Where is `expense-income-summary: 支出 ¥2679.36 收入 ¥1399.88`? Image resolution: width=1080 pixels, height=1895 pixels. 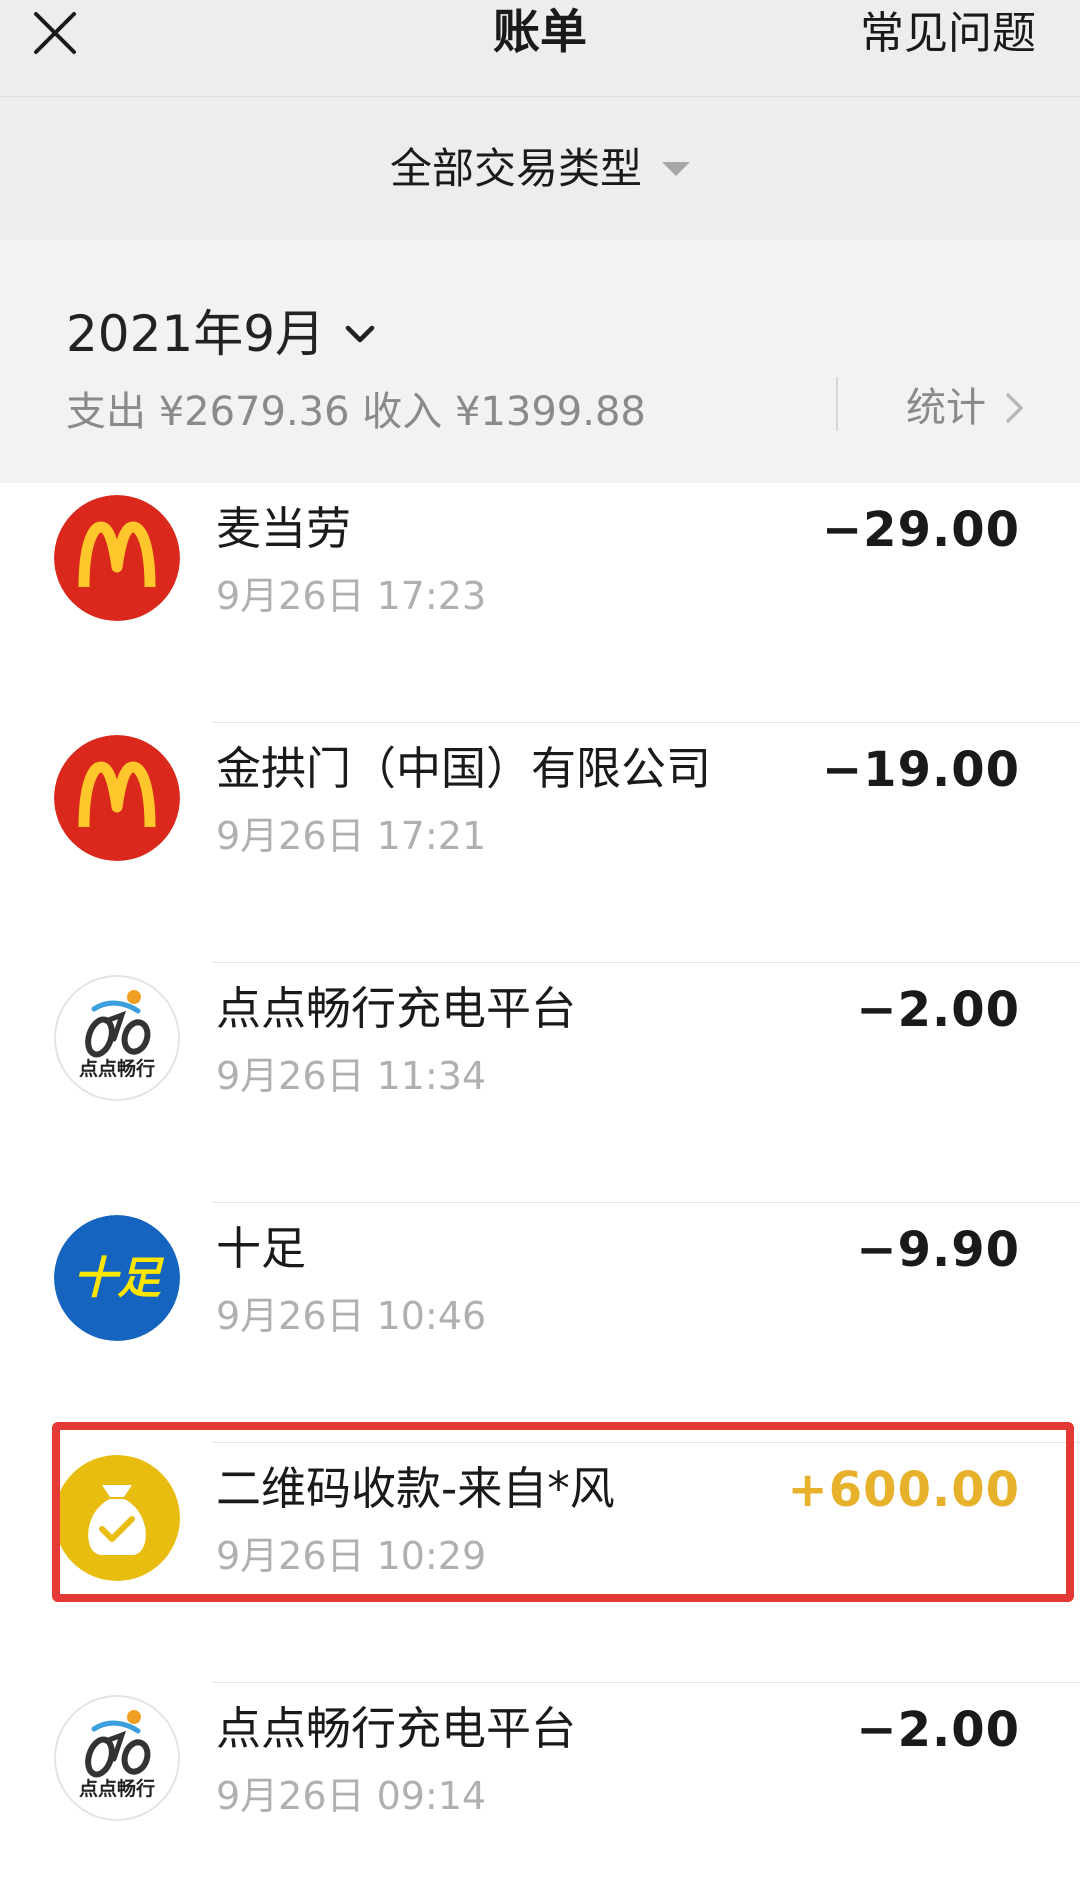
expense-income-summary: 支出 ¥2679.36 收入 ¥1399.88 is located at coordinates (356, 412).